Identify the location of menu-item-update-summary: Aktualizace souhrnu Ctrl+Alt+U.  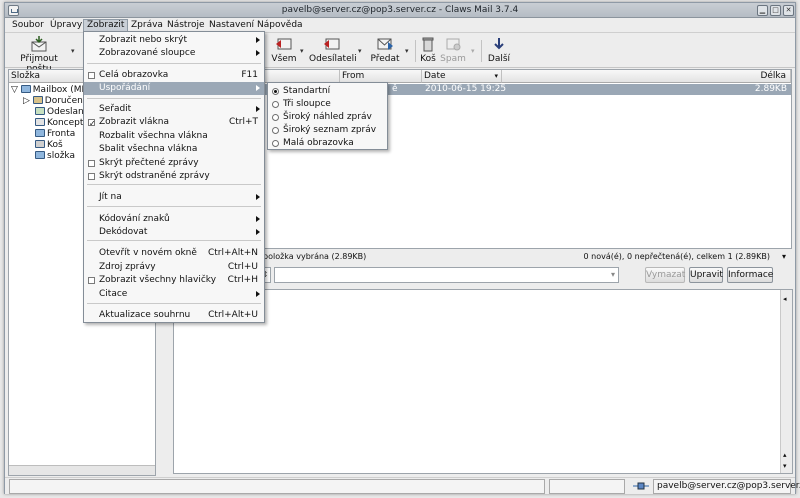
(174, 315).